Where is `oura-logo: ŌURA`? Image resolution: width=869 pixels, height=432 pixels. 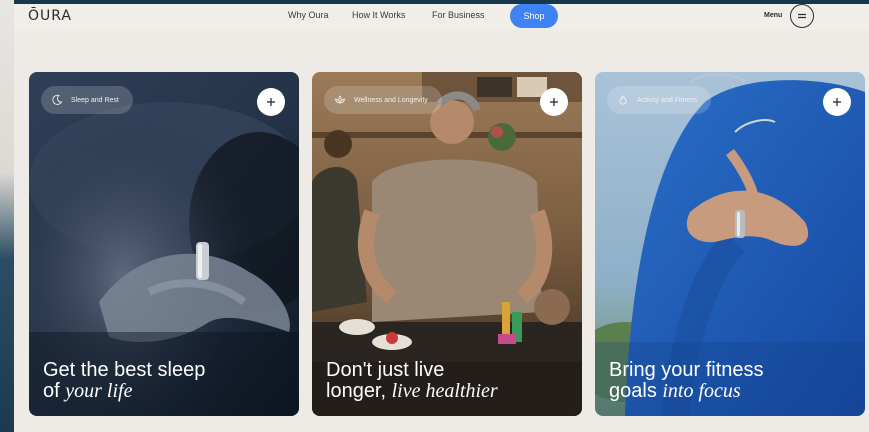 oura-logo: ŌURA is located at coordinates (50, 16).